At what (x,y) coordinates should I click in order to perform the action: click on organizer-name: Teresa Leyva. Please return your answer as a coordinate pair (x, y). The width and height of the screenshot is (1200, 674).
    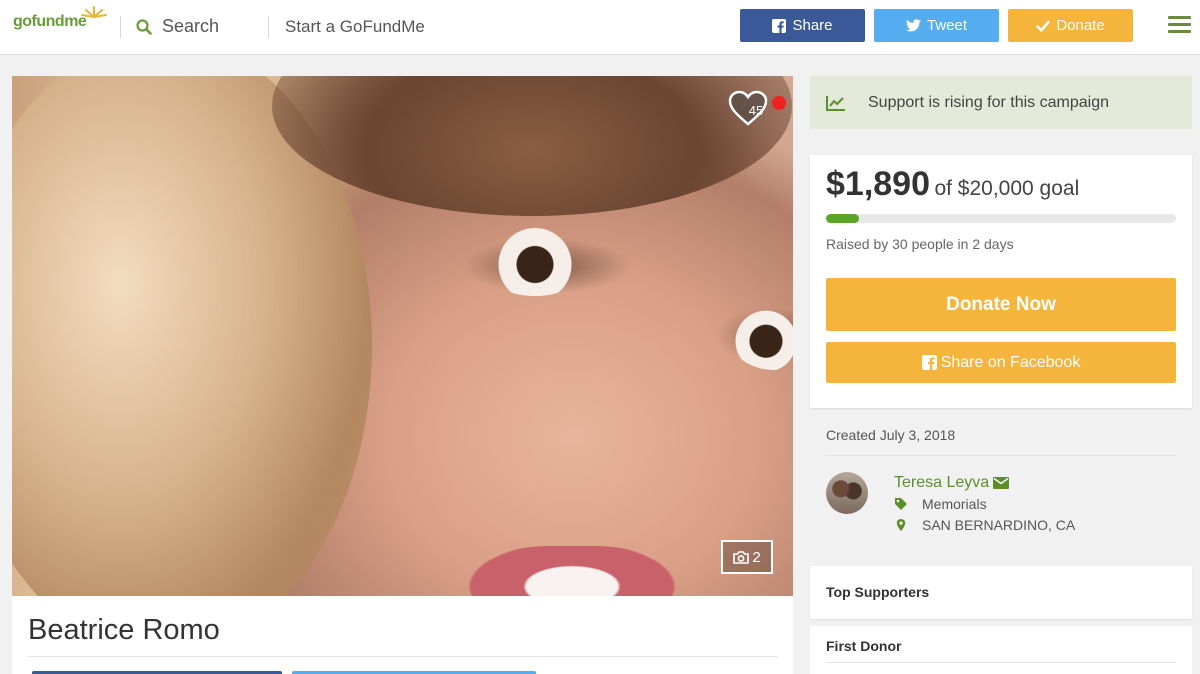
    Looking at the image, I should click on (942, 482).